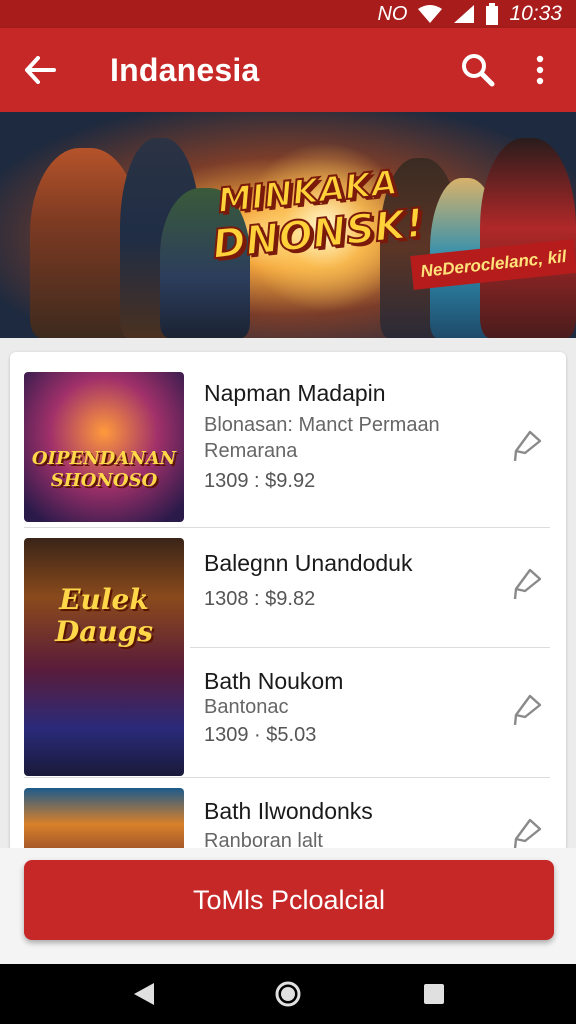 The image size is (576, 1024). What do you see at coordinates (288, 14) in the screenshot?
I see `status-bar: ΝO 10:33` at bounding box center [288, 14].